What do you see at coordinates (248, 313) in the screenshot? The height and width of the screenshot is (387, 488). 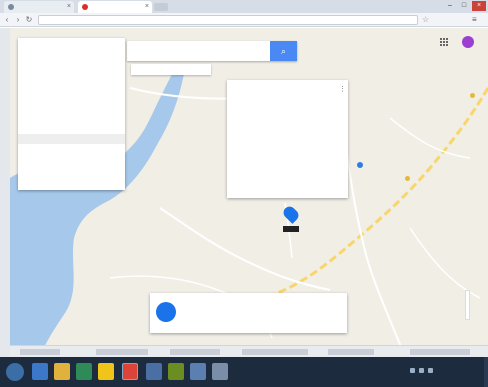 I see `result-card` at bounding box center [248, 313].